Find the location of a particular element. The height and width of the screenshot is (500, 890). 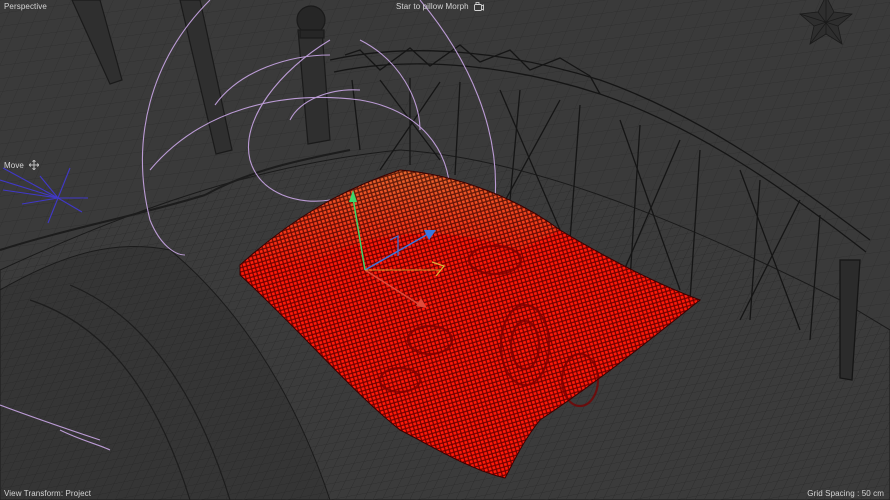

tool-label: Move is located at coordinates (14, 165).